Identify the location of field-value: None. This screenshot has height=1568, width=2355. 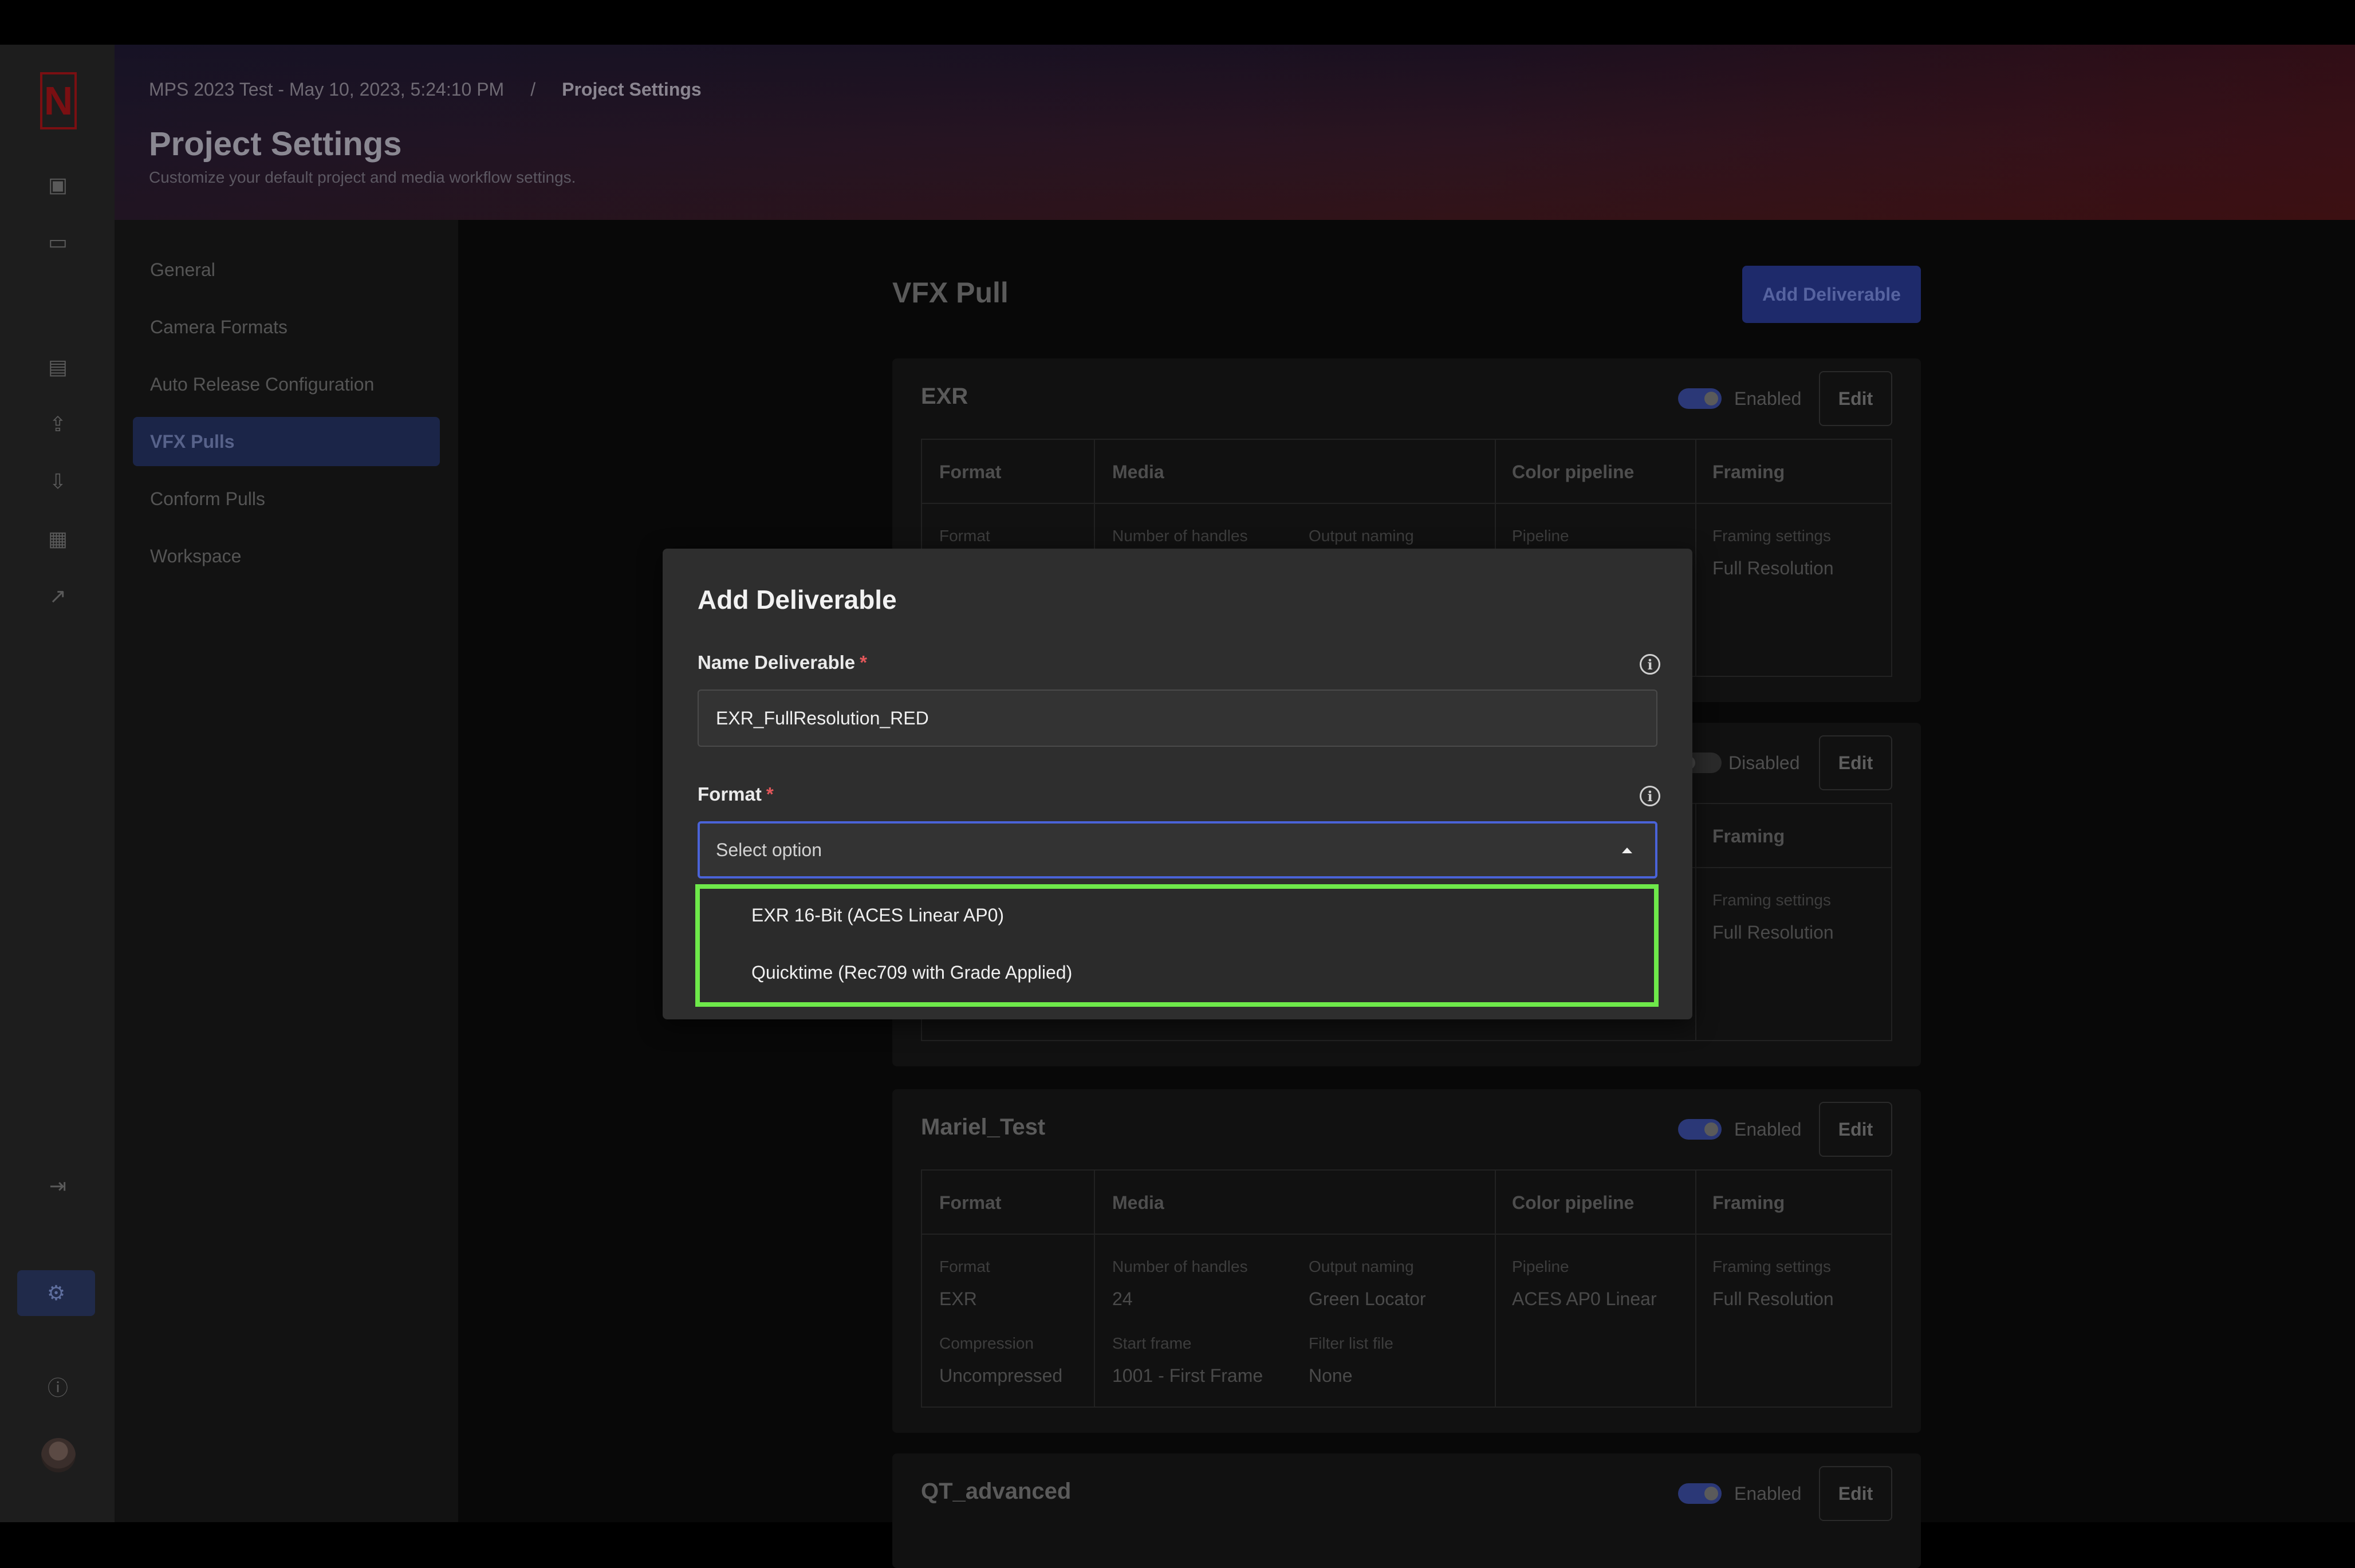
(1331, 1376).